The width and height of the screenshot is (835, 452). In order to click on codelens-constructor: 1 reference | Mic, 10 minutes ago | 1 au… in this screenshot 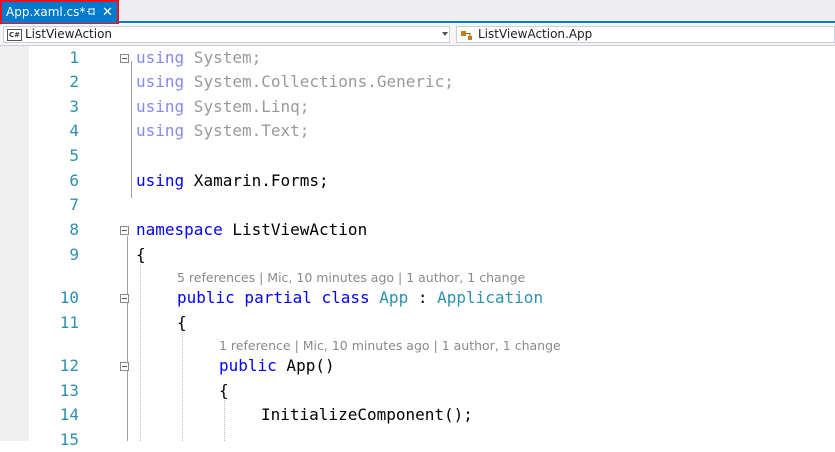, I will do `click(390, 346)`.